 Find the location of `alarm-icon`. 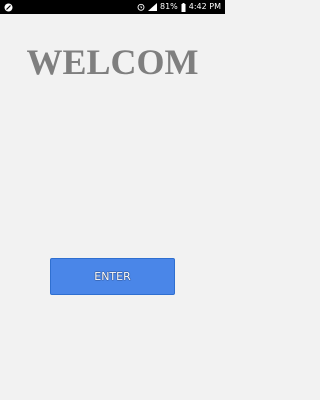

alarm-icon is located at coordinates (141, 7).